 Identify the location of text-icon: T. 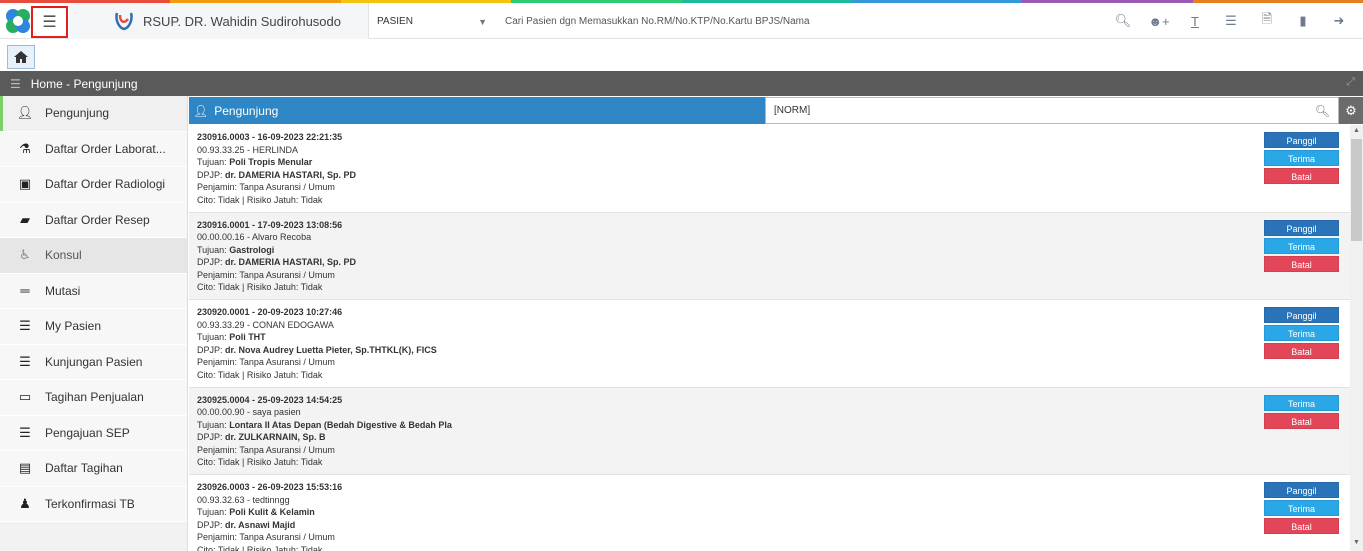
(1195, 21).